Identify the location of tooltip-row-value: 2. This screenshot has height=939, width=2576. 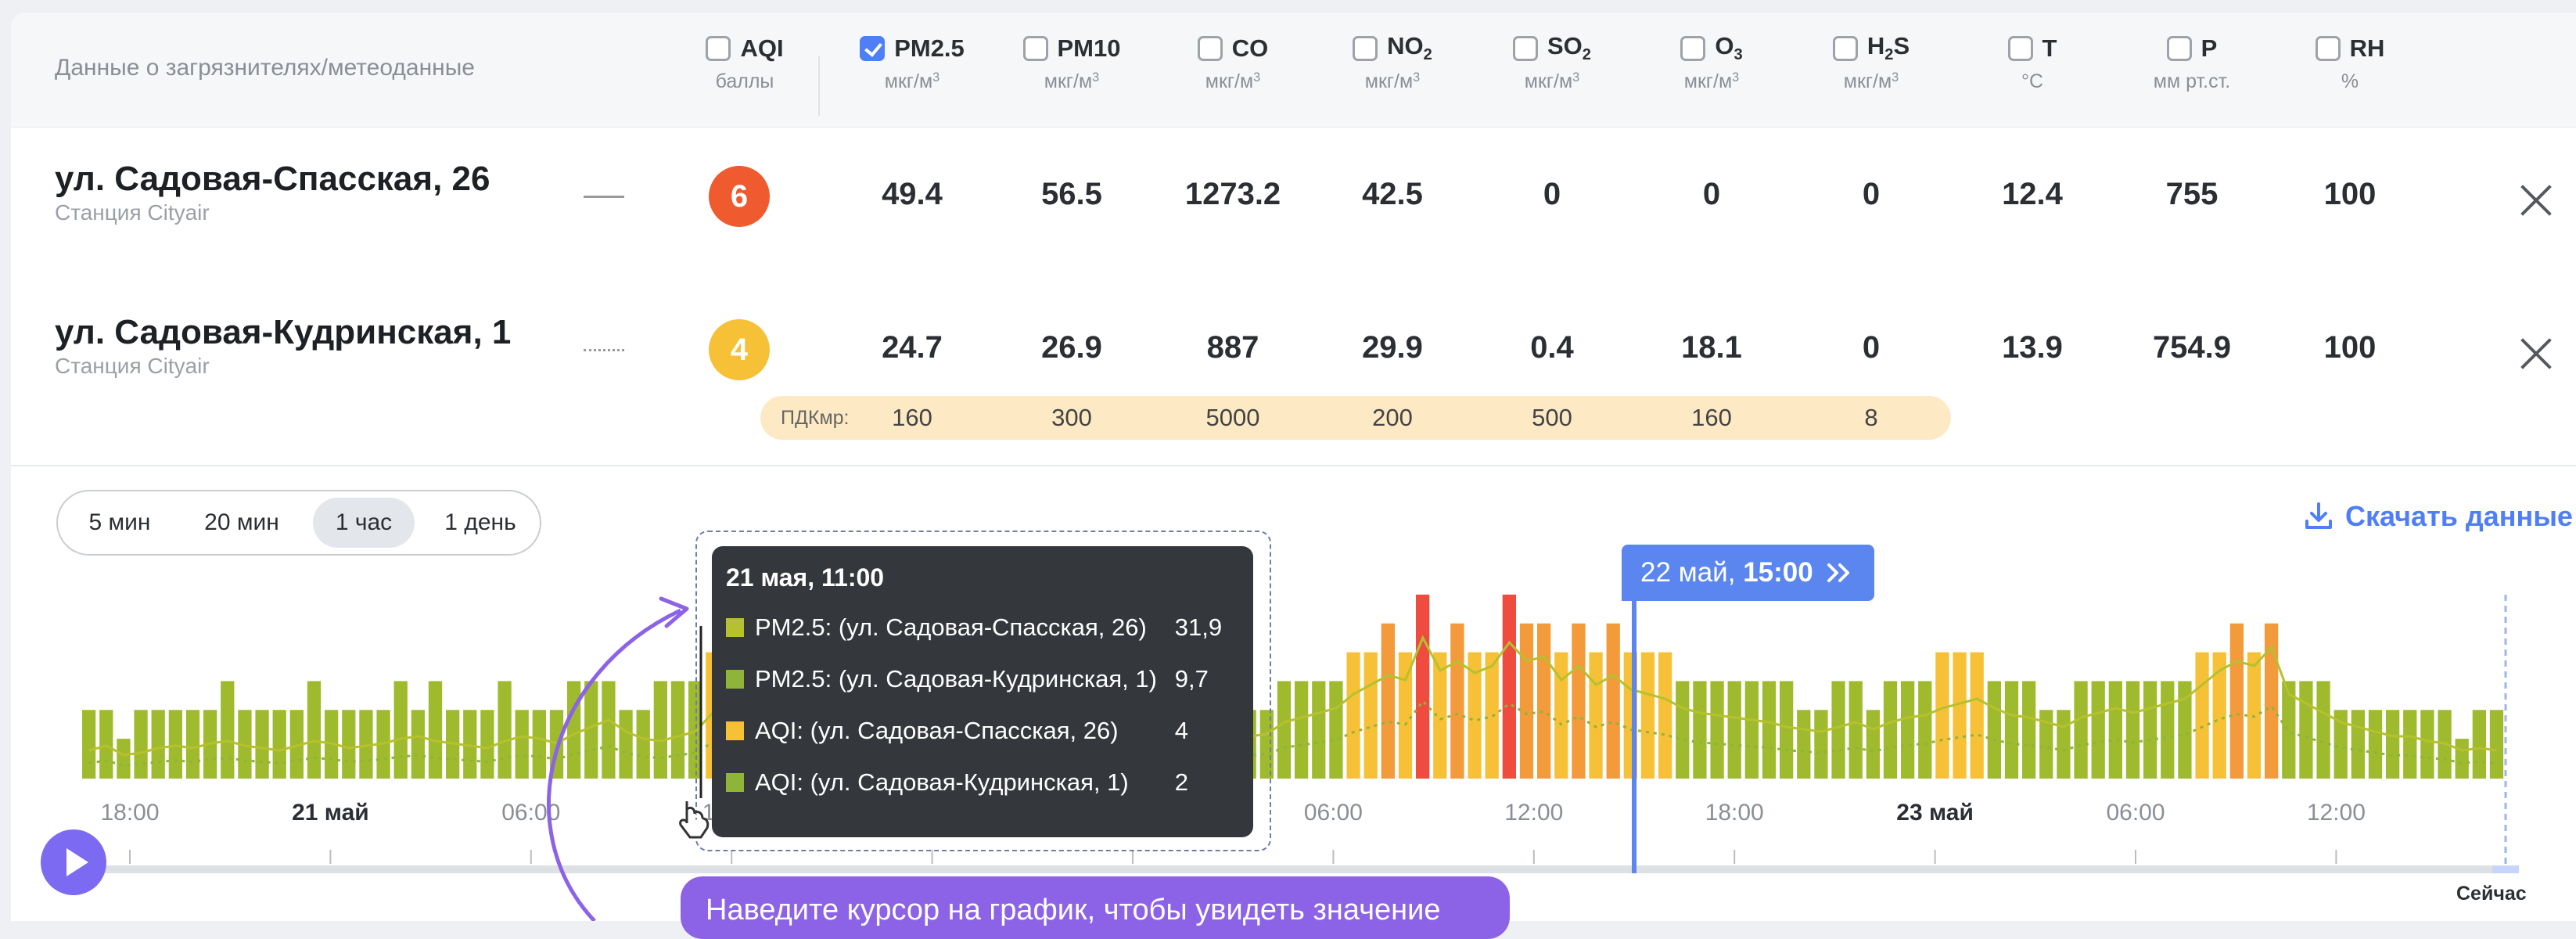
(1181, 782).